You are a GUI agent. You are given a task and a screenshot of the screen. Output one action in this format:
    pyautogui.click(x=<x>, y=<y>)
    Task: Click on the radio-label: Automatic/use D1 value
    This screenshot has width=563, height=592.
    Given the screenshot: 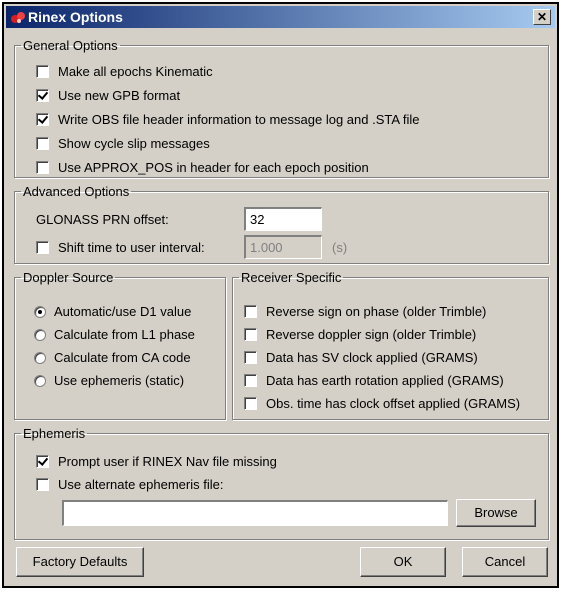 What is the action you would take?
    pyautogui.click(x=123, y=311)
    